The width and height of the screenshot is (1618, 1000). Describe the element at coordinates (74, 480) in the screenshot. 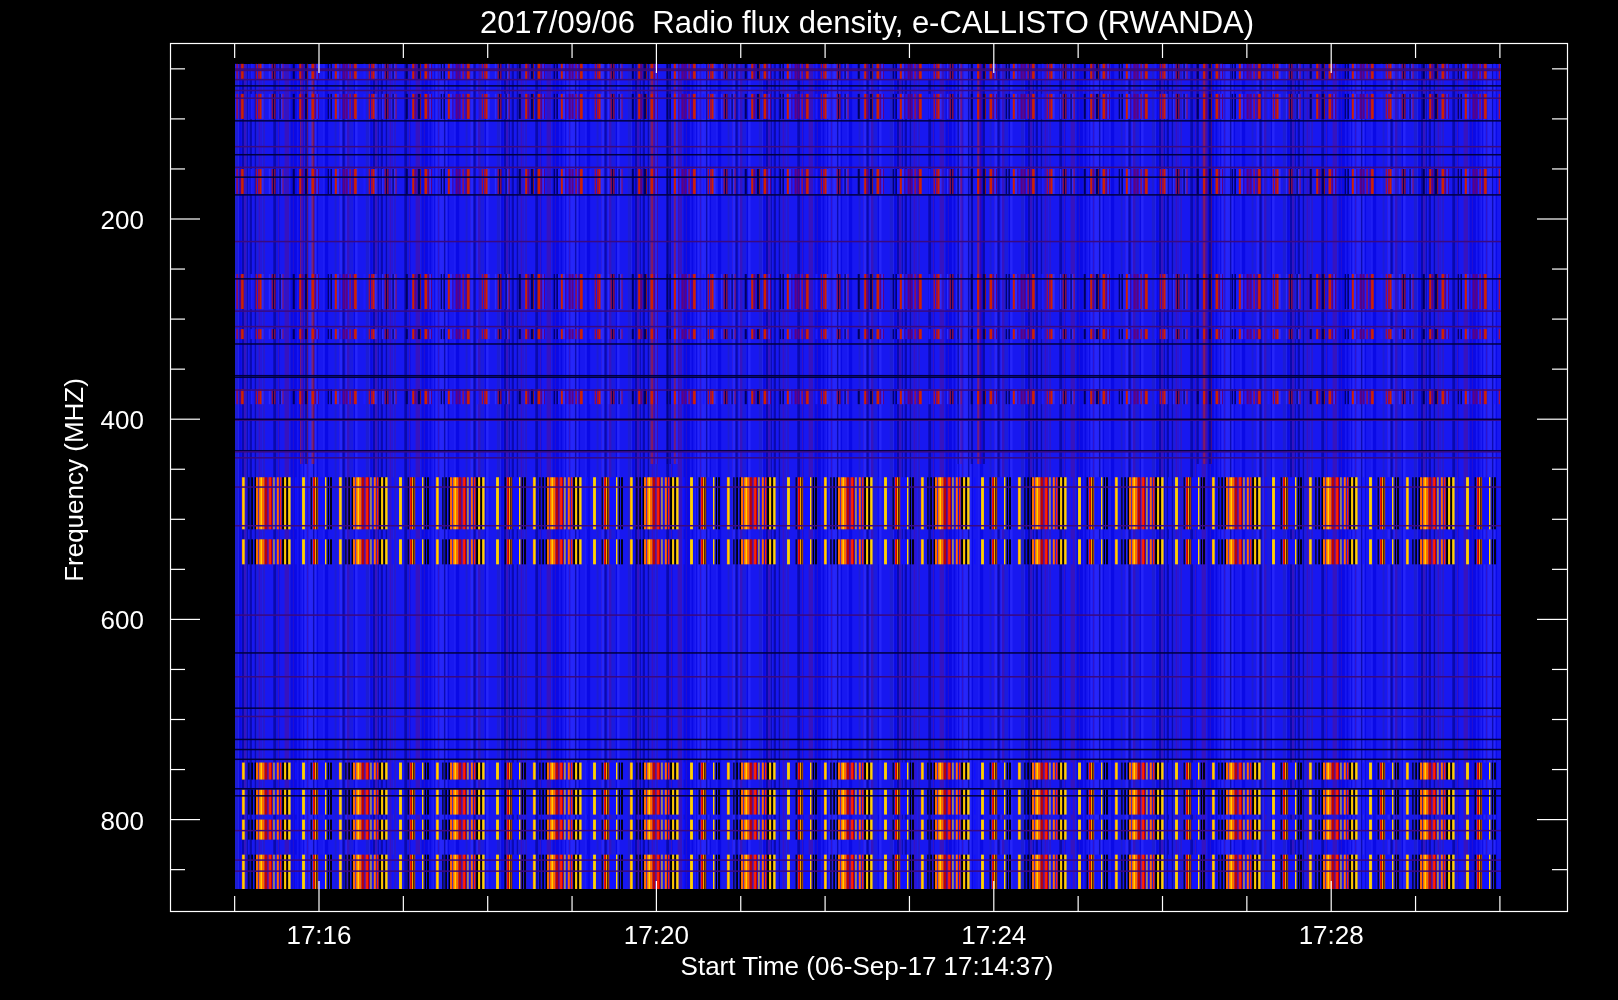

I see `axis-label: Frequency (MHZ)` at that location.